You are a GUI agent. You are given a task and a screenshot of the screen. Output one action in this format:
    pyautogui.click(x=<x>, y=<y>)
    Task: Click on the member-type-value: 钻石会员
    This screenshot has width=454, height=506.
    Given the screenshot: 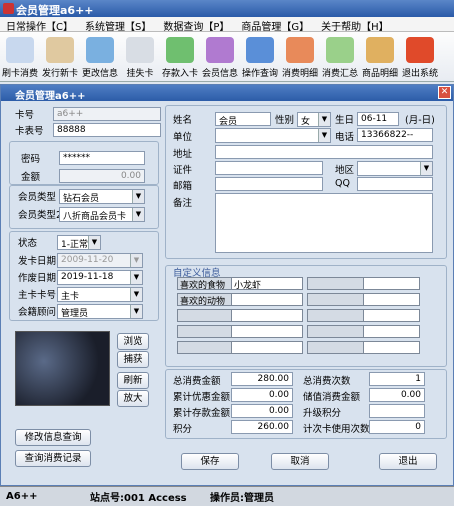 What is the action you would take?
    pyautogui.click(x=81, y=199)
    